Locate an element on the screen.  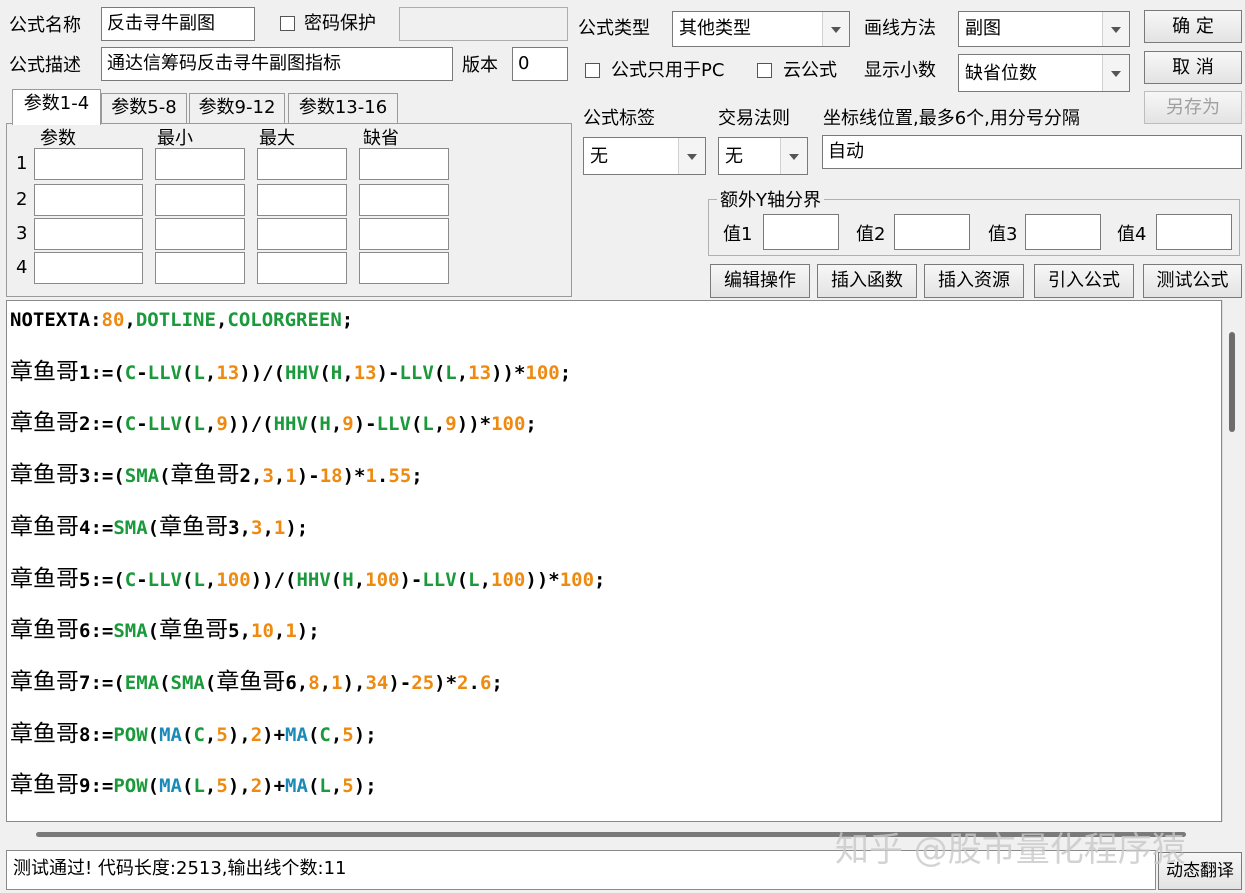
formula-tag-value: 无 is located at coordinates (599, 156).